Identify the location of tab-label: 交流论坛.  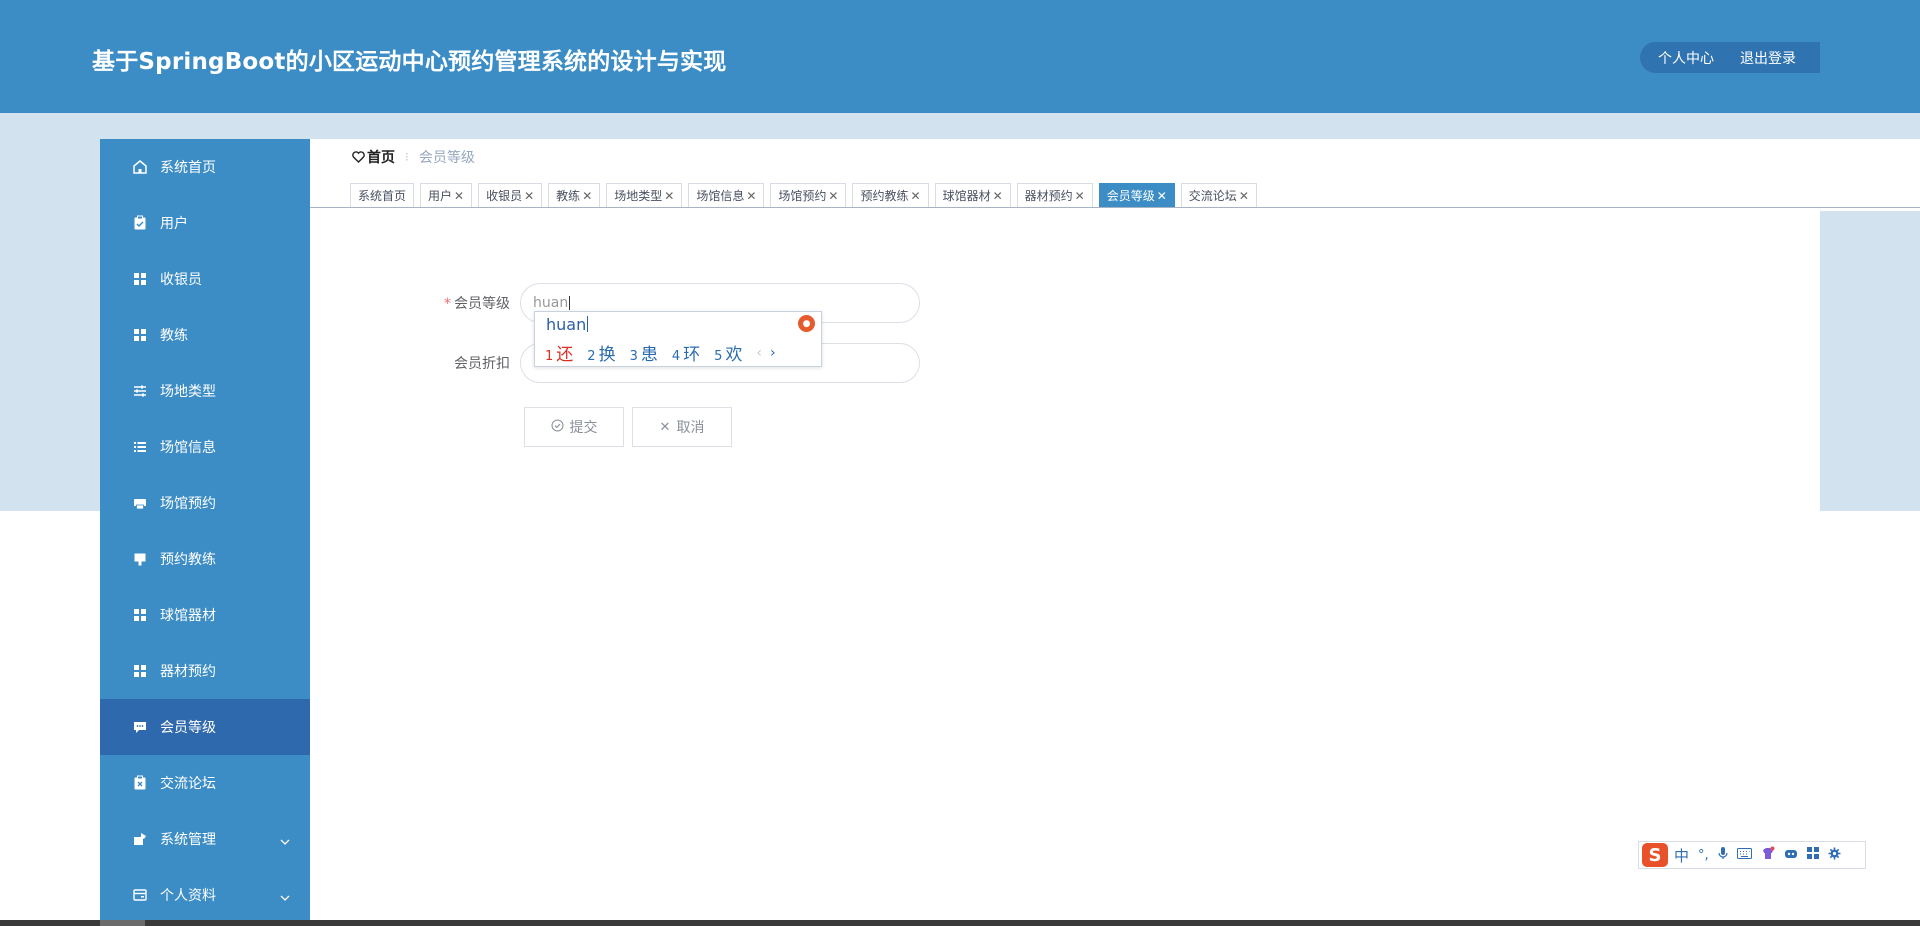
(1212, 196).